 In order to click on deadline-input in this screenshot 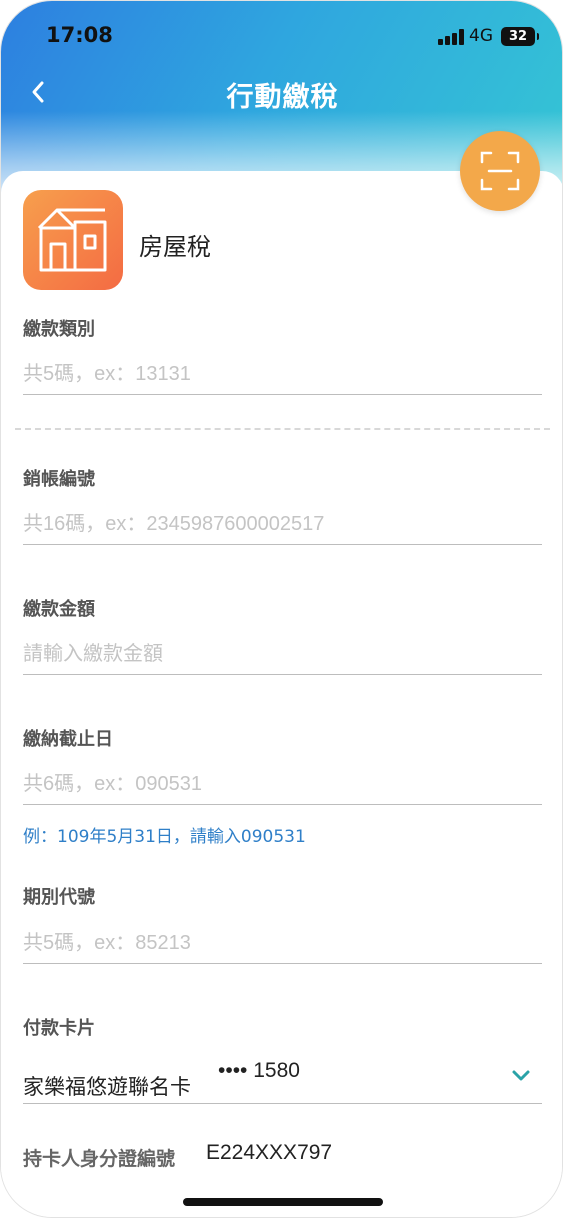, I will do `click(282, 785)`.